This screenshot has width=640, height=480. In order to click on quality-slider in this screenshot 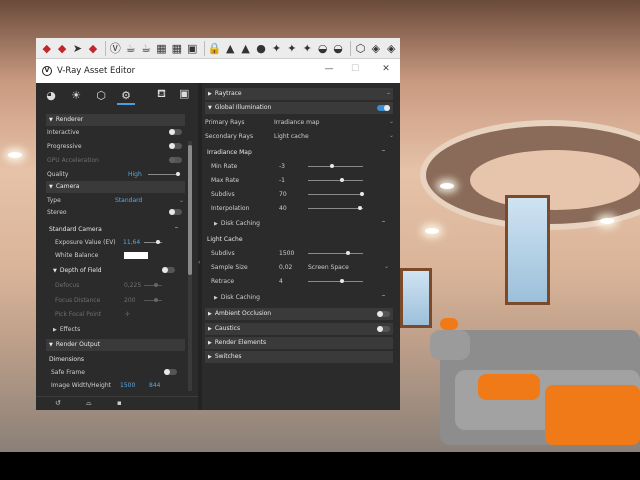, I will do `click(164, 174)`.